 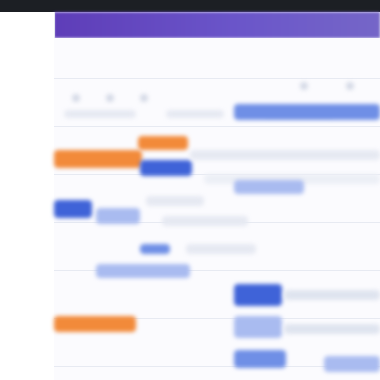 What do you see at coordinates (166, 168) in the screenshot?
I see `blue-tag` at bounding box center [166, 168].